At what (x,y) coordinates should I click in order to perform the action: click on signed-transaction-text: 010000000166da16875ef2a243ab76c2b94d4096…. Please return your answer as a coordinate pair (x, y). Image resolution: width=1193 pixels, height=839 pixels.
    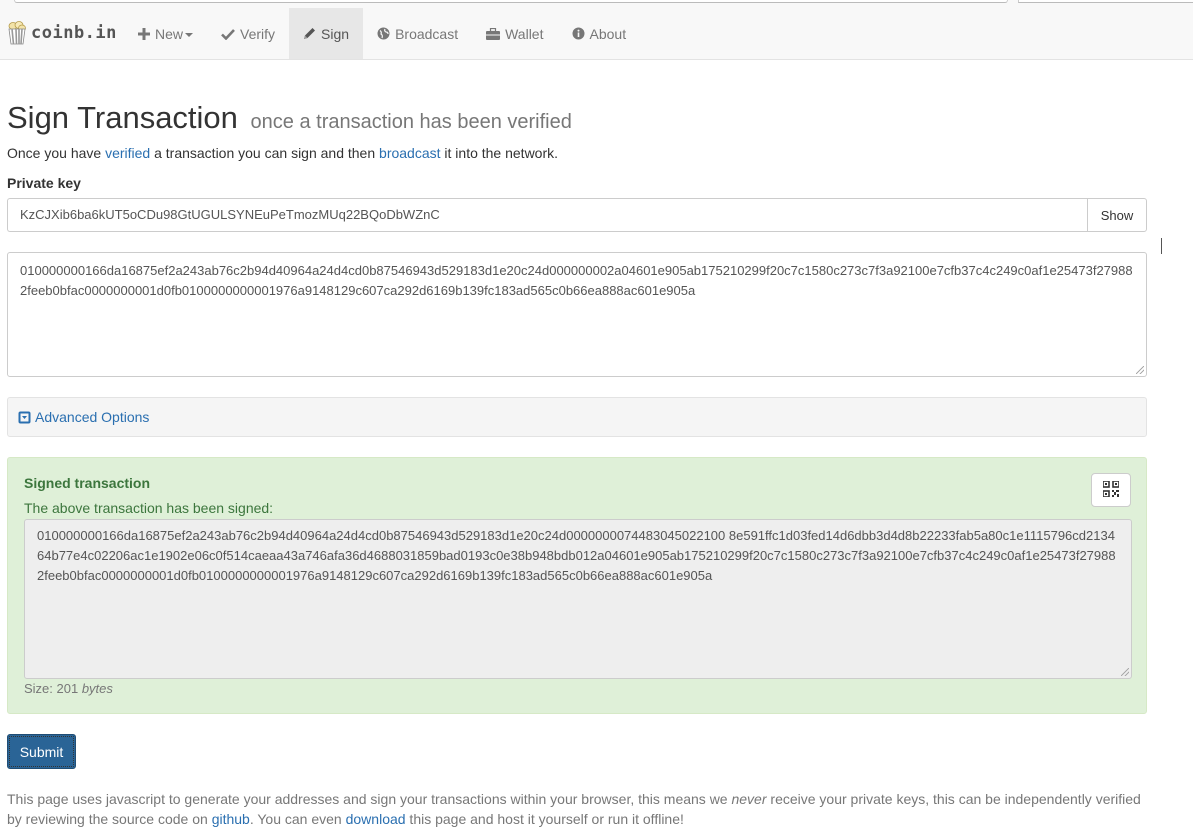
    Looking at the image, I should click on (576, 555).